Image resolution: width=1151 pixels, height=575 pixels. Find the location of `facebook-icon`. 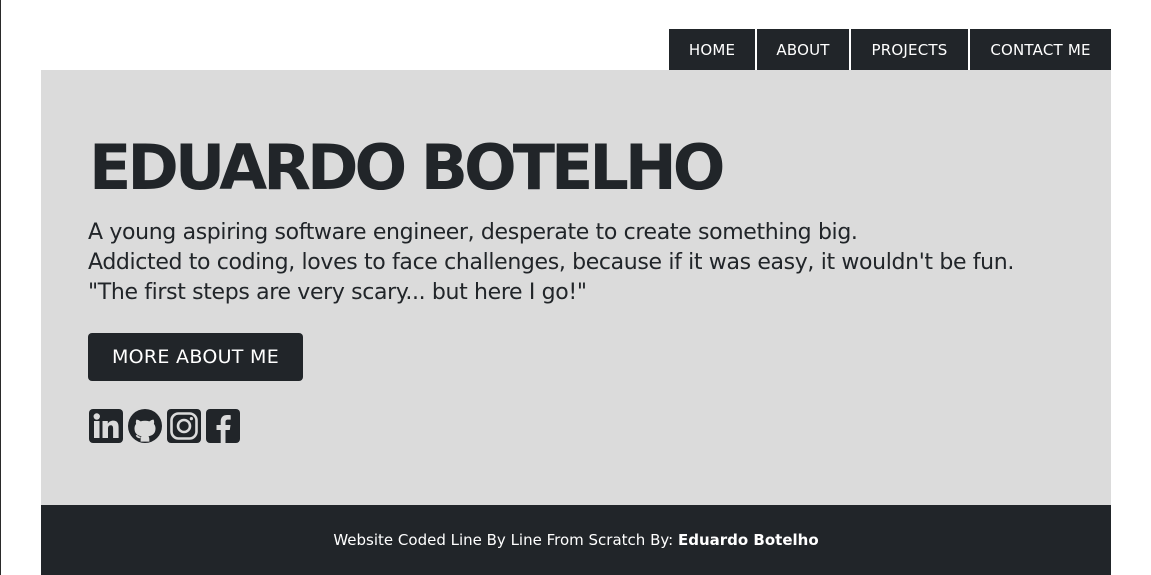

facebook-icon is located at coordinates (223, 426).